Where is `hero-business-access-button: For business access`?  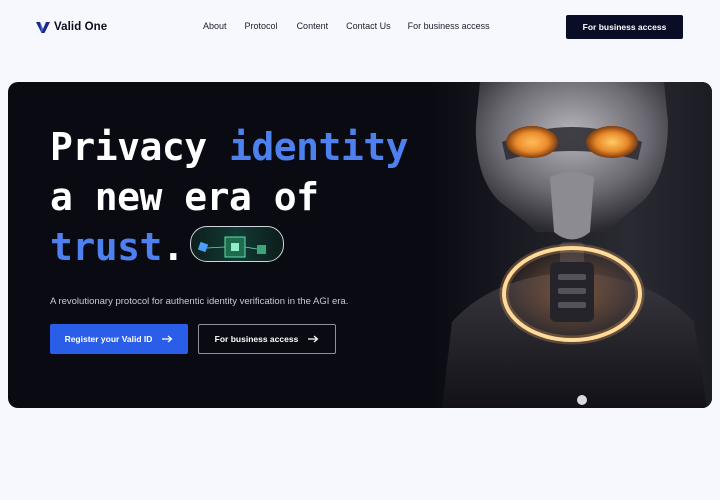
hero-business-access-button: For business access is located at coordinates (267, 339).